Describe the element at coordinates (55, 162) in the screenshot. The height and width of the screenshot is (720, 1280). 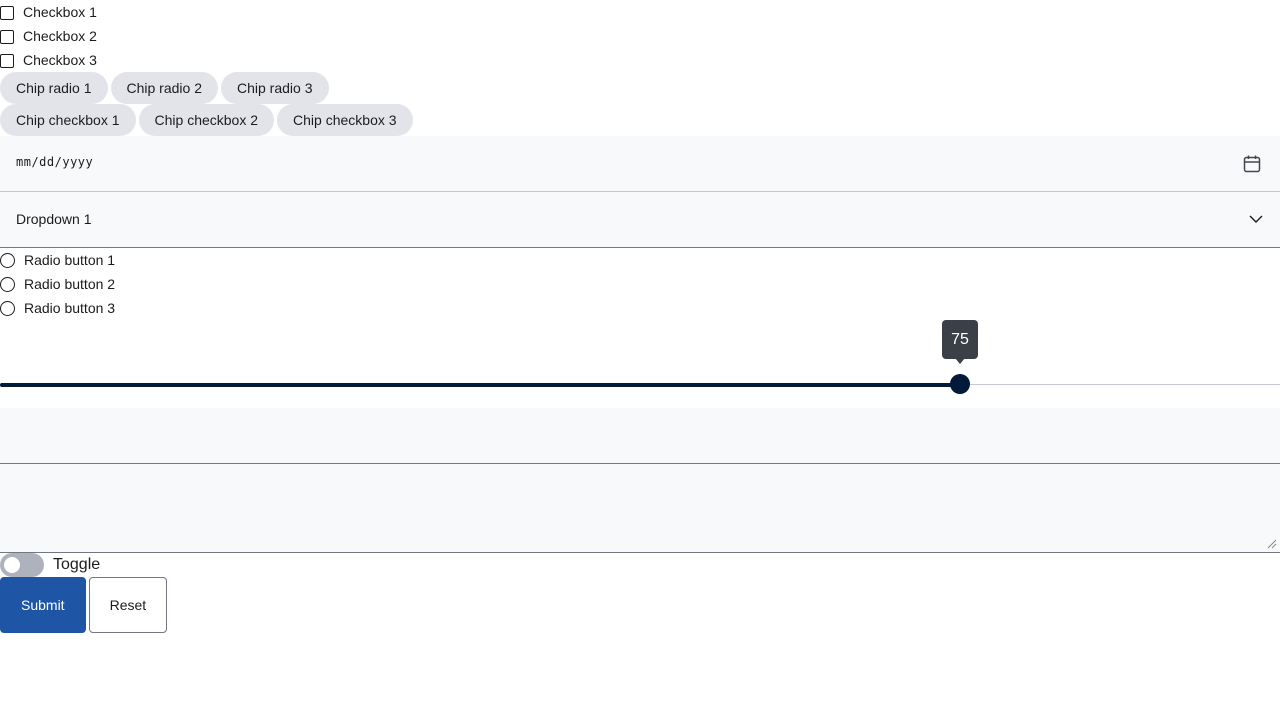
I see `date-placeholder: mm/dd/yyyy` at that location.